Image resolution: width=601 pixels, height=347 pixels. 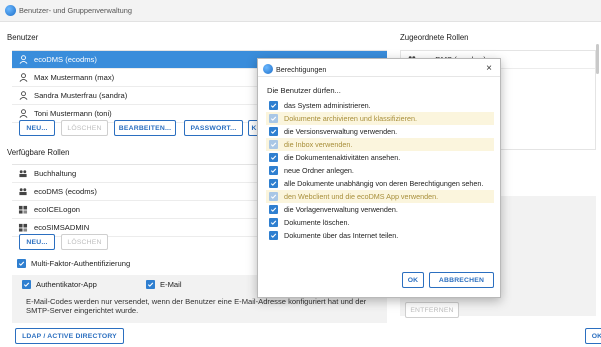 What do you see at coordinates (461, 280) in the screenshot?
I see `dialog-cancel-button: ABBRECHEN` at bounding box center [461, 280].